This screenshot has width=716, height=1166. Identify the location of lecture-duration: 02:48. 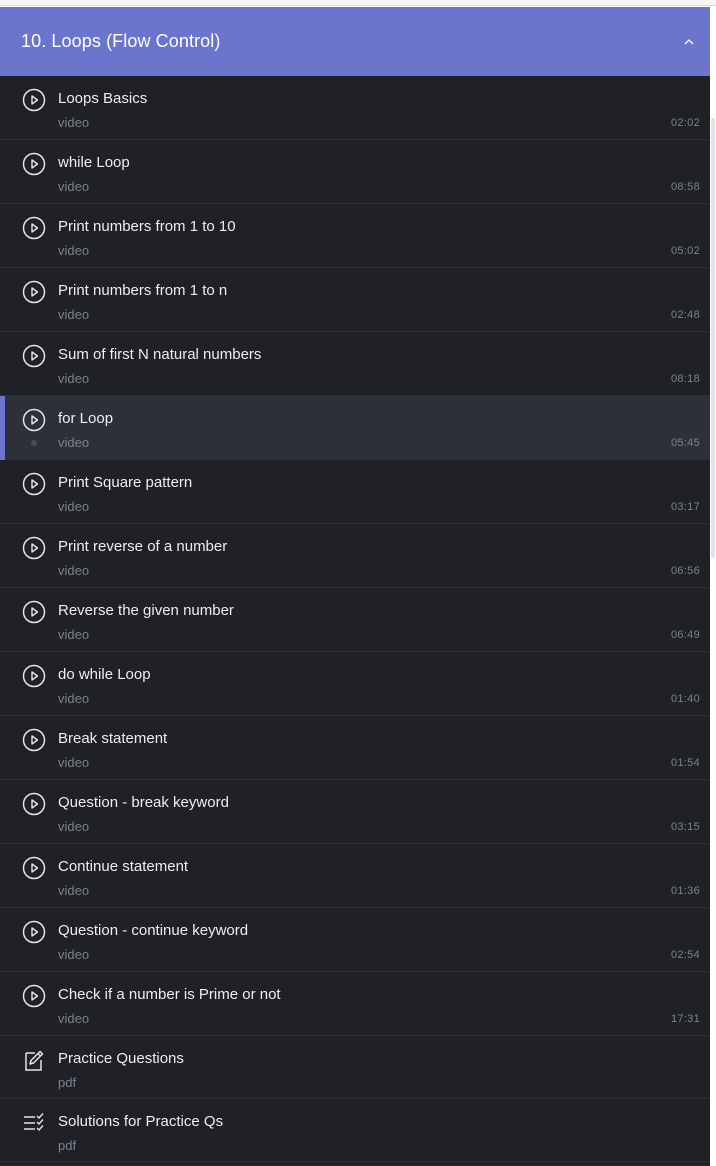
(685, 315).